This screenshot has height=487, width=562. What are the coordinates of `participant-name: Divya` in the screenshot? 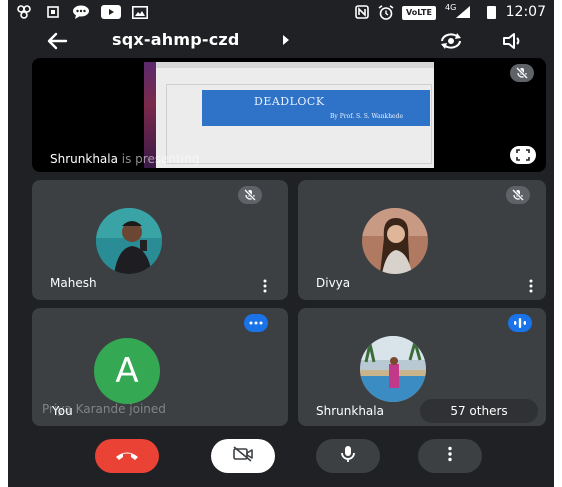 It's located at (333, 283).